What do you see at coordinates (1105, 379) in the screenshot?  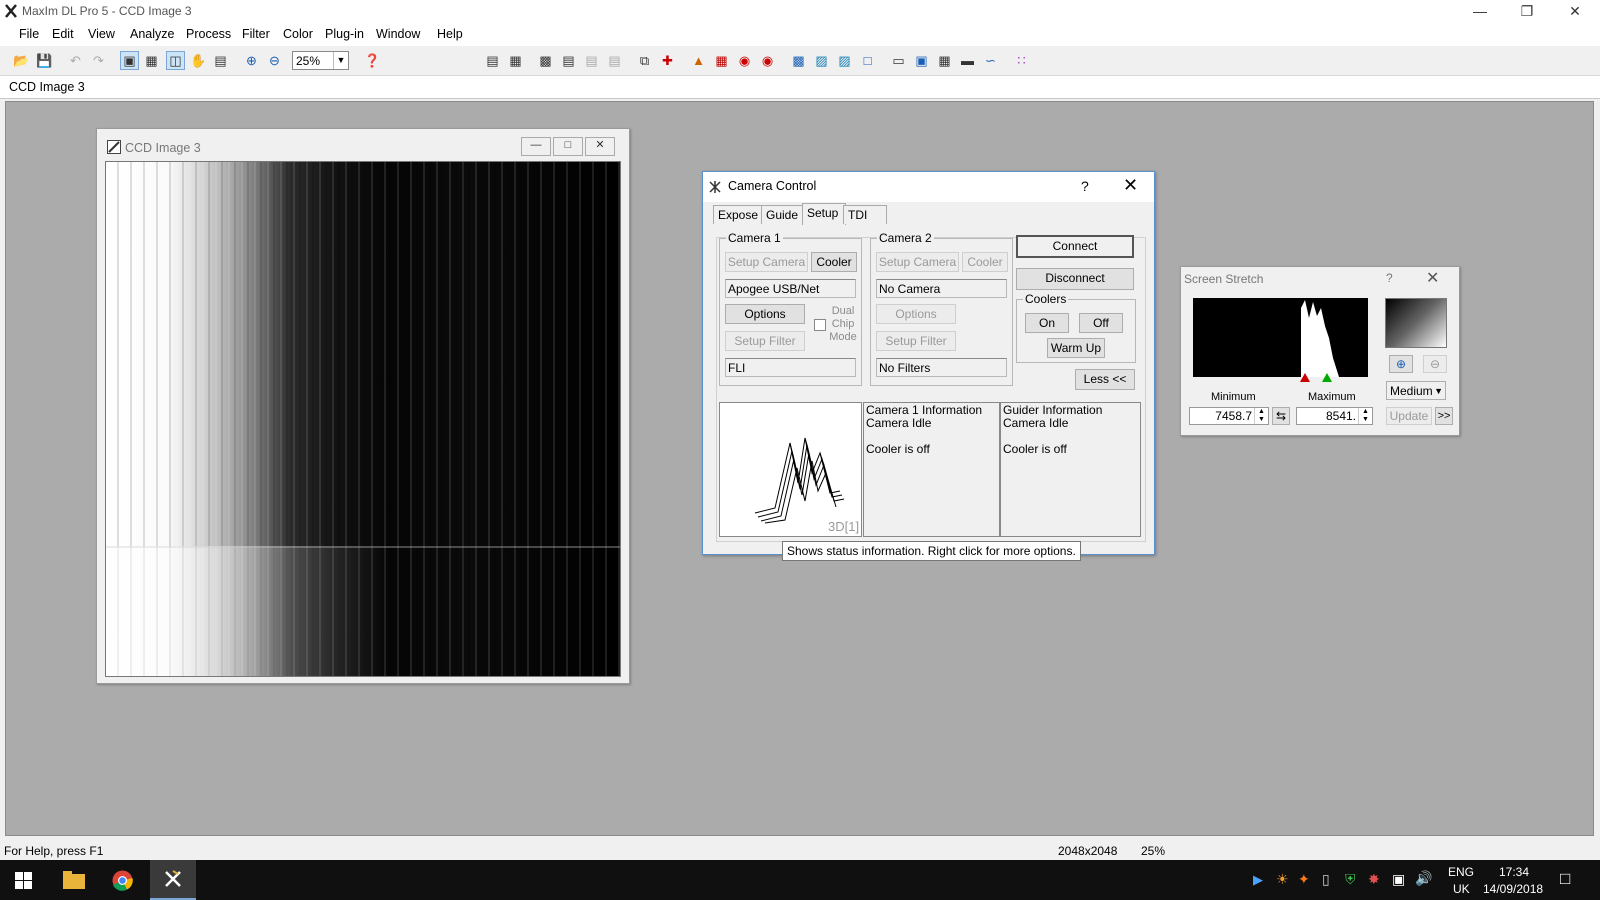 I see `less-button: Less <<` at bounding box center [1105, 379].